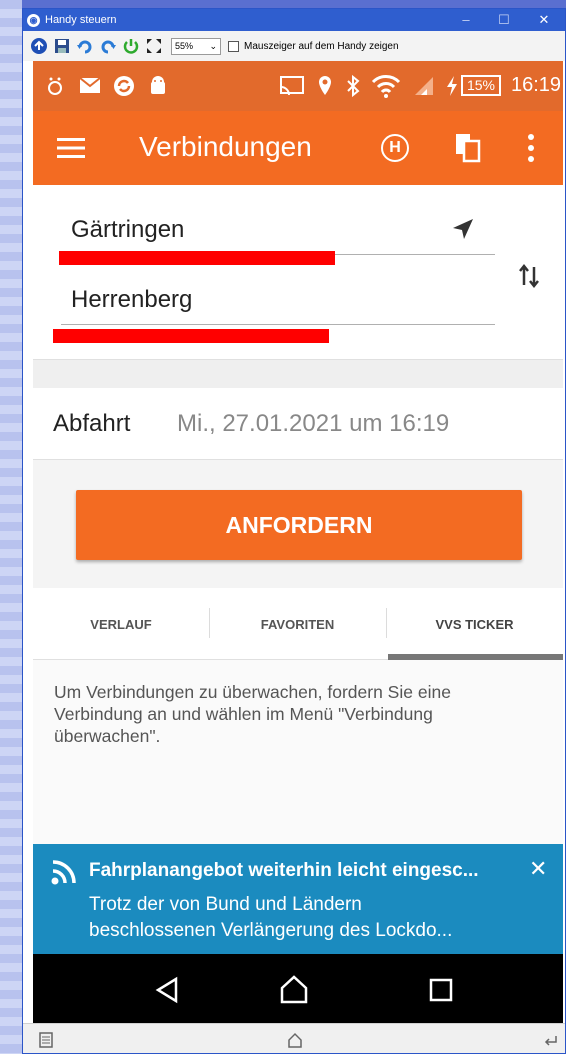 The width and height of the screenshot is (566, 1054). What do you see at coordinates (531, 148) in the screenshot?
I see `more-options-icon` at bounding box center [531, 148].